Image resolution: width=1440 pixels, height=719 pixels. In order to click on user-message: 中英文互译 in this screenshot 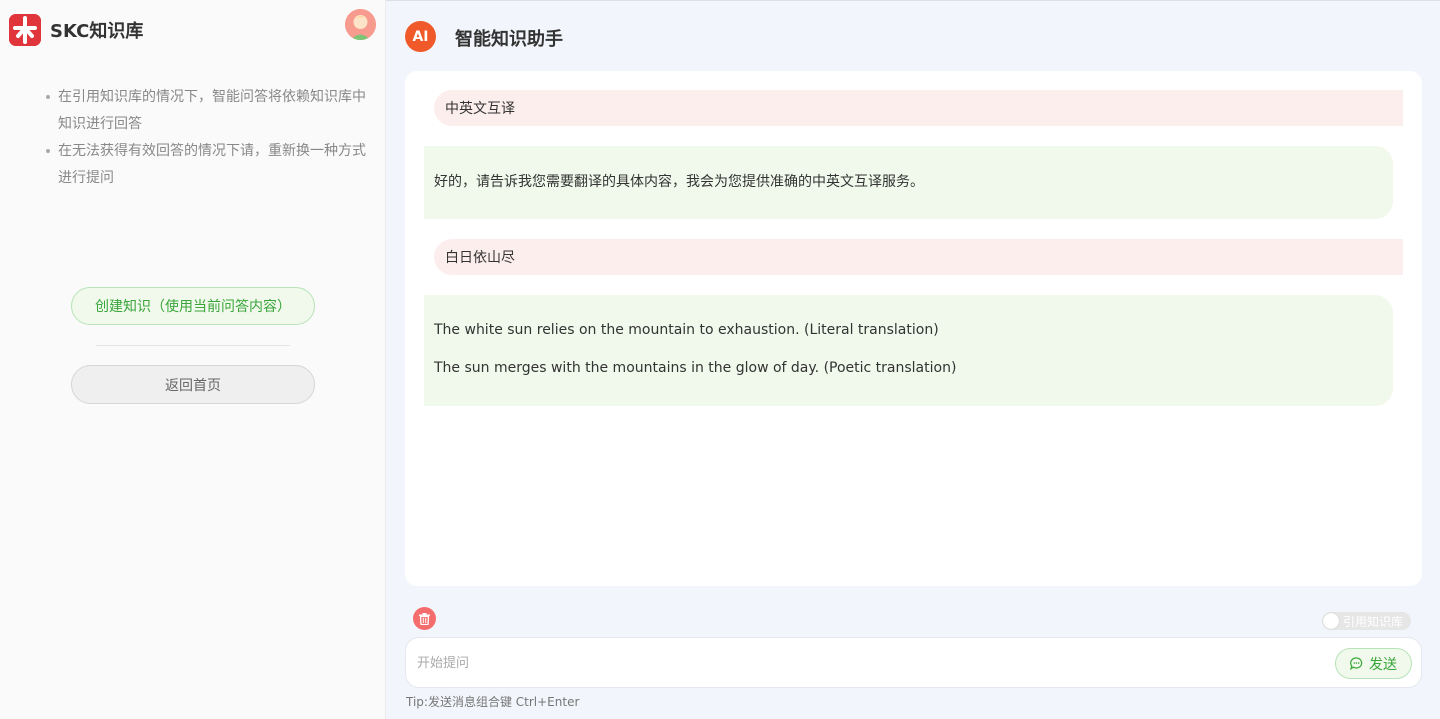, I will do `click(918, 108)`.